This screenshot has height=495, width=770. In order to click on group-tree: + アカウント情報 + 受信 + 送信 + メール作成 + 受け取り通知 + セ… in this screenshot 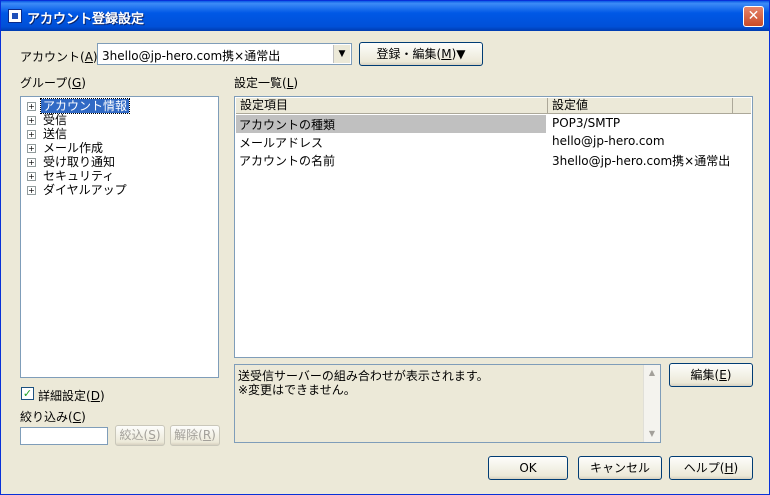, I will do `click(119, 237)`.